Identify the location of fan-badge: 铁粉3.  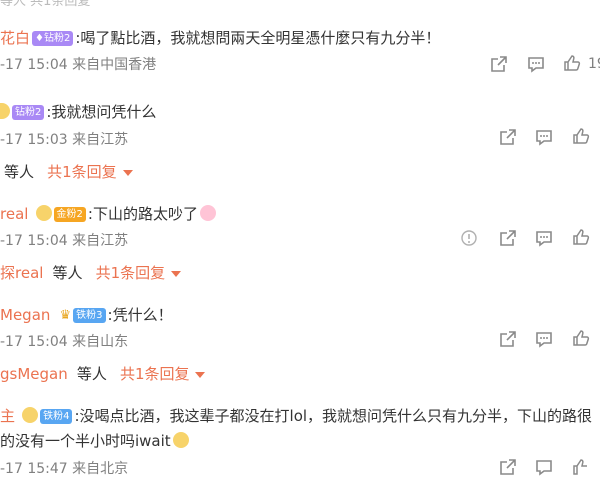
(89, 315).